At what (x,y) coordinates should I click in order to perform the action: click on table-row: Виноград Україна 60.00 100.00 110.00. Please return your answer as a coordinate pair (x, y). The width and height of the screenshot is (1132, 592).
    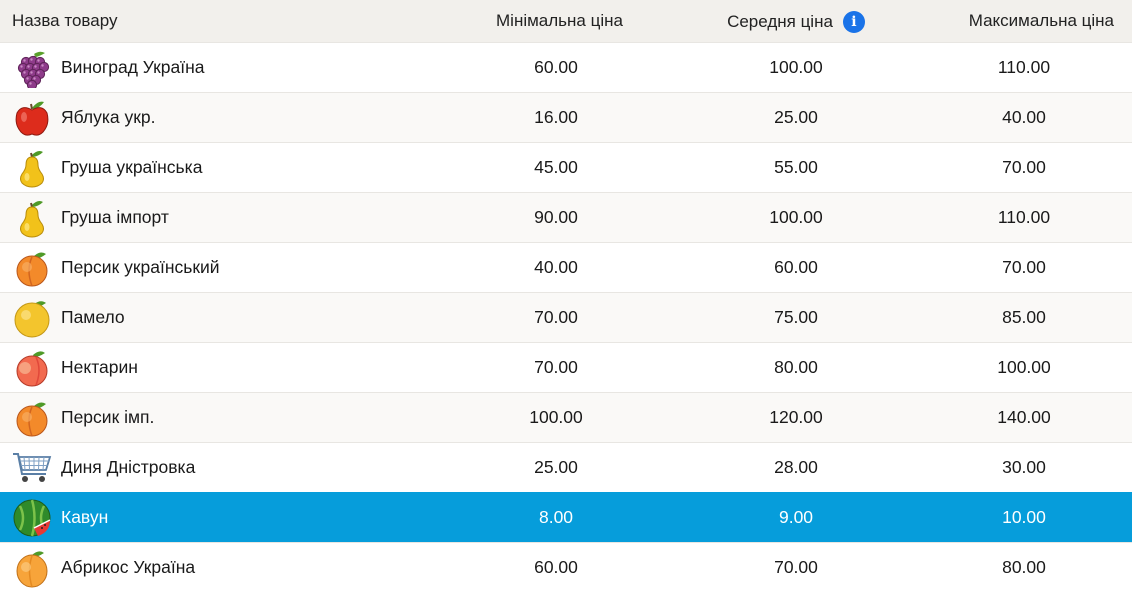
    Looking at the image, I should click on (566, 67).